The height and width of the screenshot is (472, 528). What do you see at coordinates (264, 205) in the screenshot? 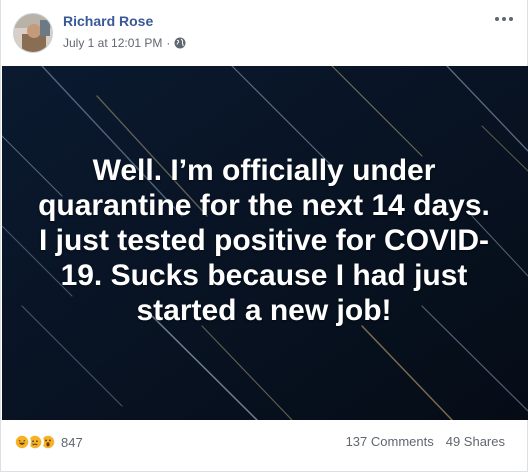
I see `post-text-line: quarantine for the next 14 days.` at bounding box center [264, 205].